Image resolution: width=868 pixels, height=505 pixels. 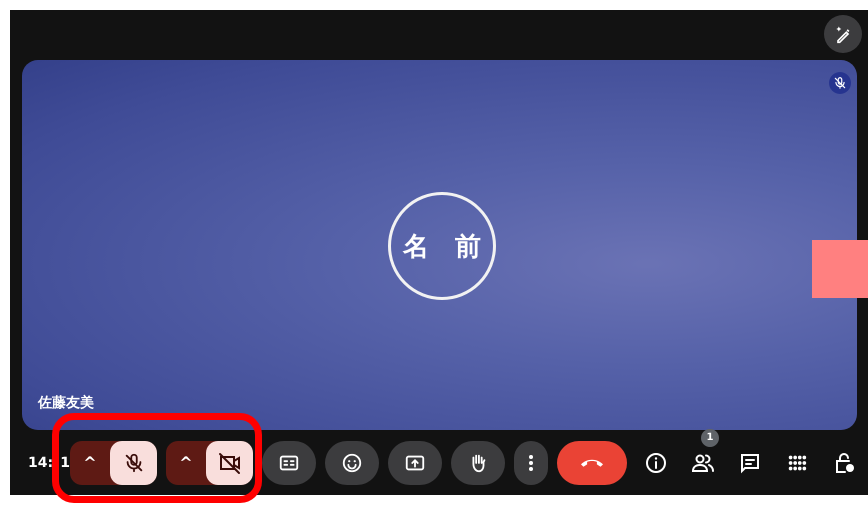 I want to click on phone-icon, so click(x=592, y=462).